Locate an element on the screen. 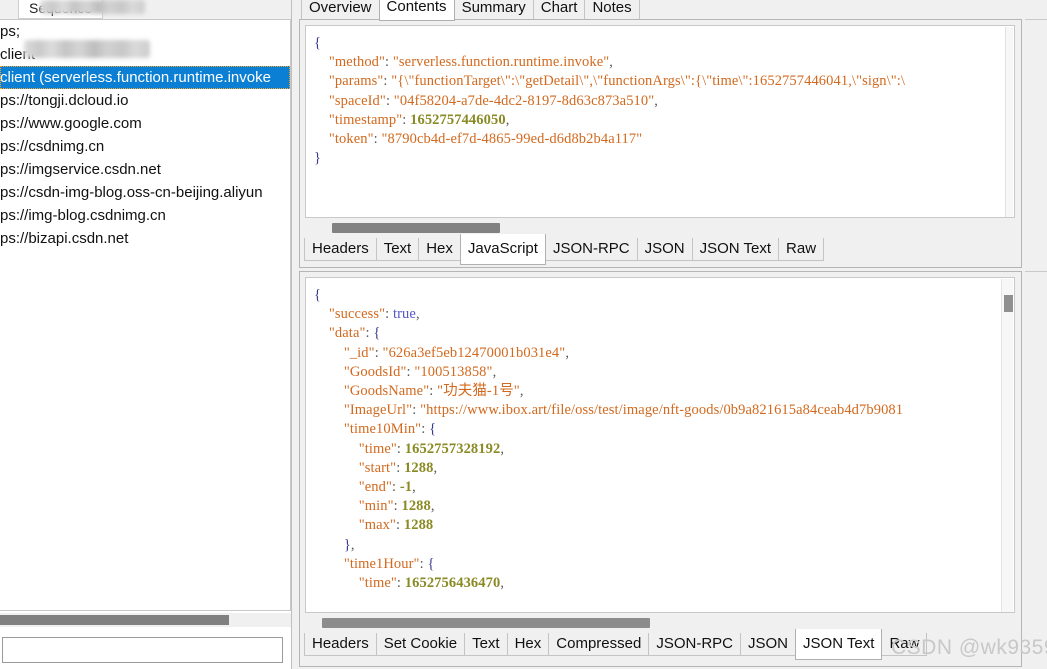  right-edge-strip is located at coordinates (1036, 334).